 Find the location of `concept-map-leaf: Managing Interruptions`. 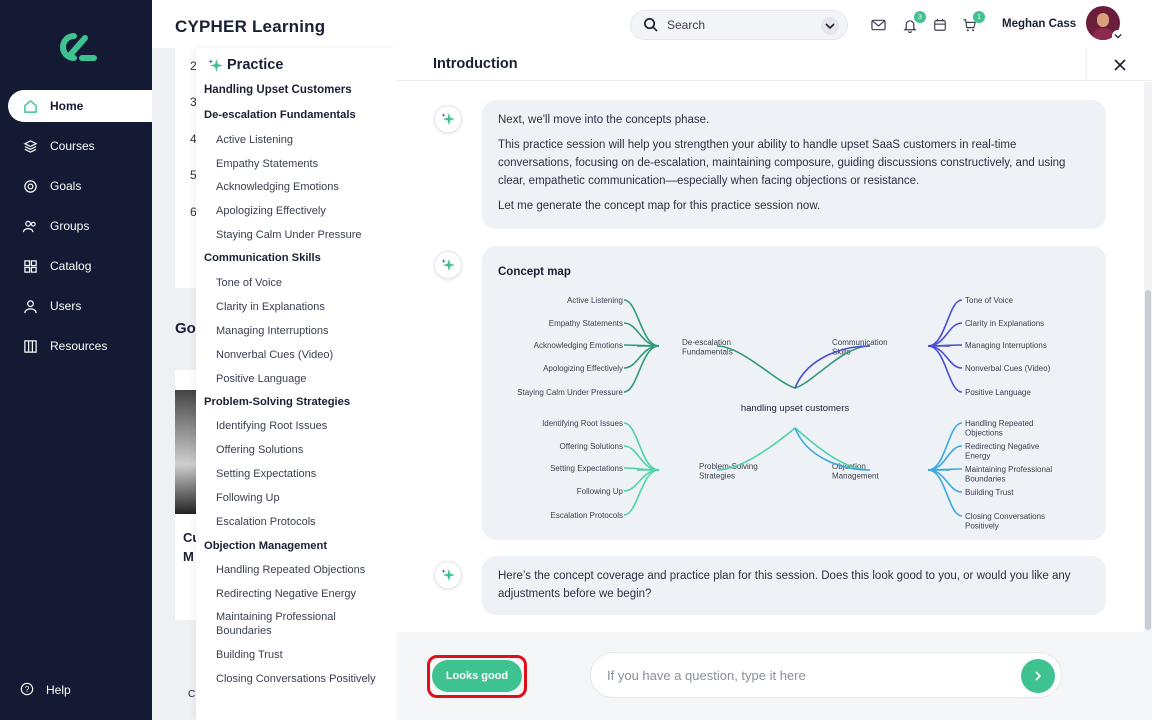

concept-map-leaf: Managing Interruptions is located at coordinates (1006, 345).